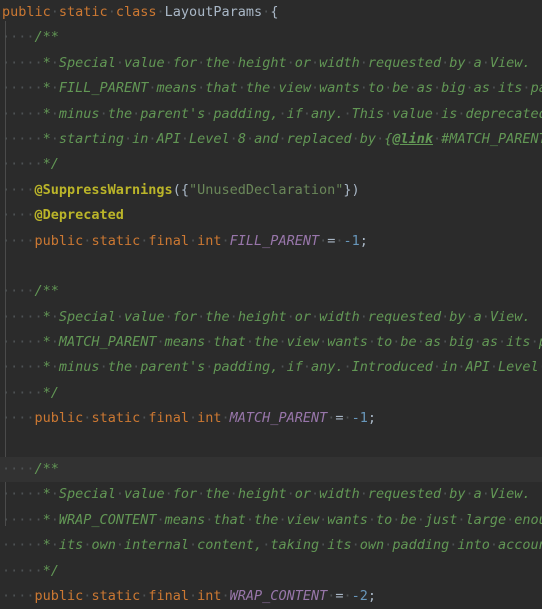 The image size is (542, 609). Describe the element at coordinates (528, 519) in the screenshot. I see `code-token: enough` at that location.